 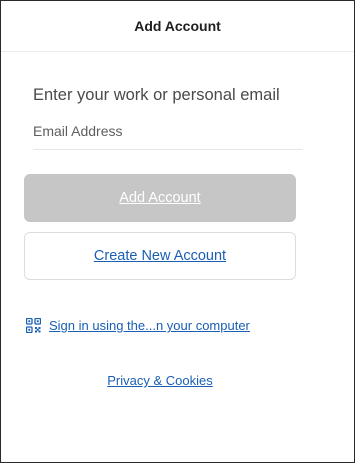 What do you see at coordinates (156, 95) in the screenshot?
I see `email-prompt: Enter your work or personal email` at bounding box center [156, 95].